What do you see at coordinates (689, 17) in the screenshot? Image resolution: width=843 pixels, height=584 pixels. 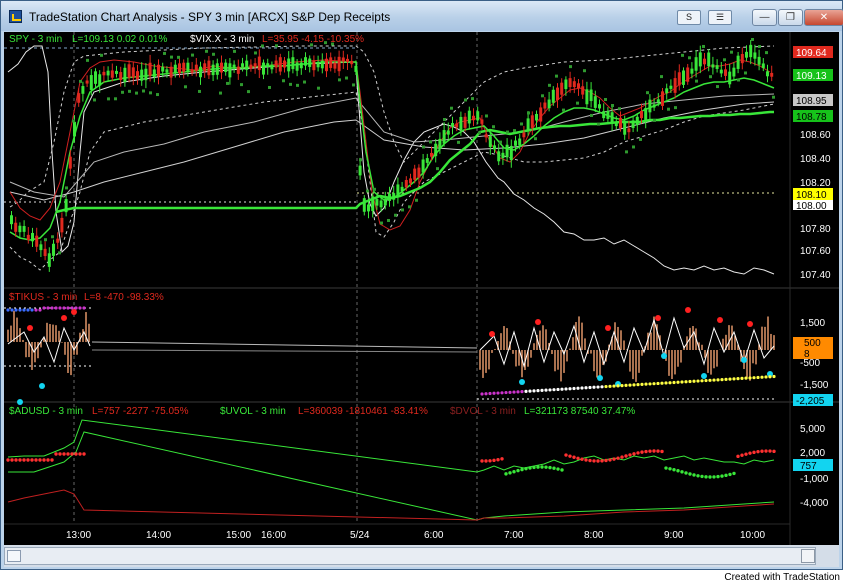 I see `s-menu-button: S` at bounding box center [689, 17].